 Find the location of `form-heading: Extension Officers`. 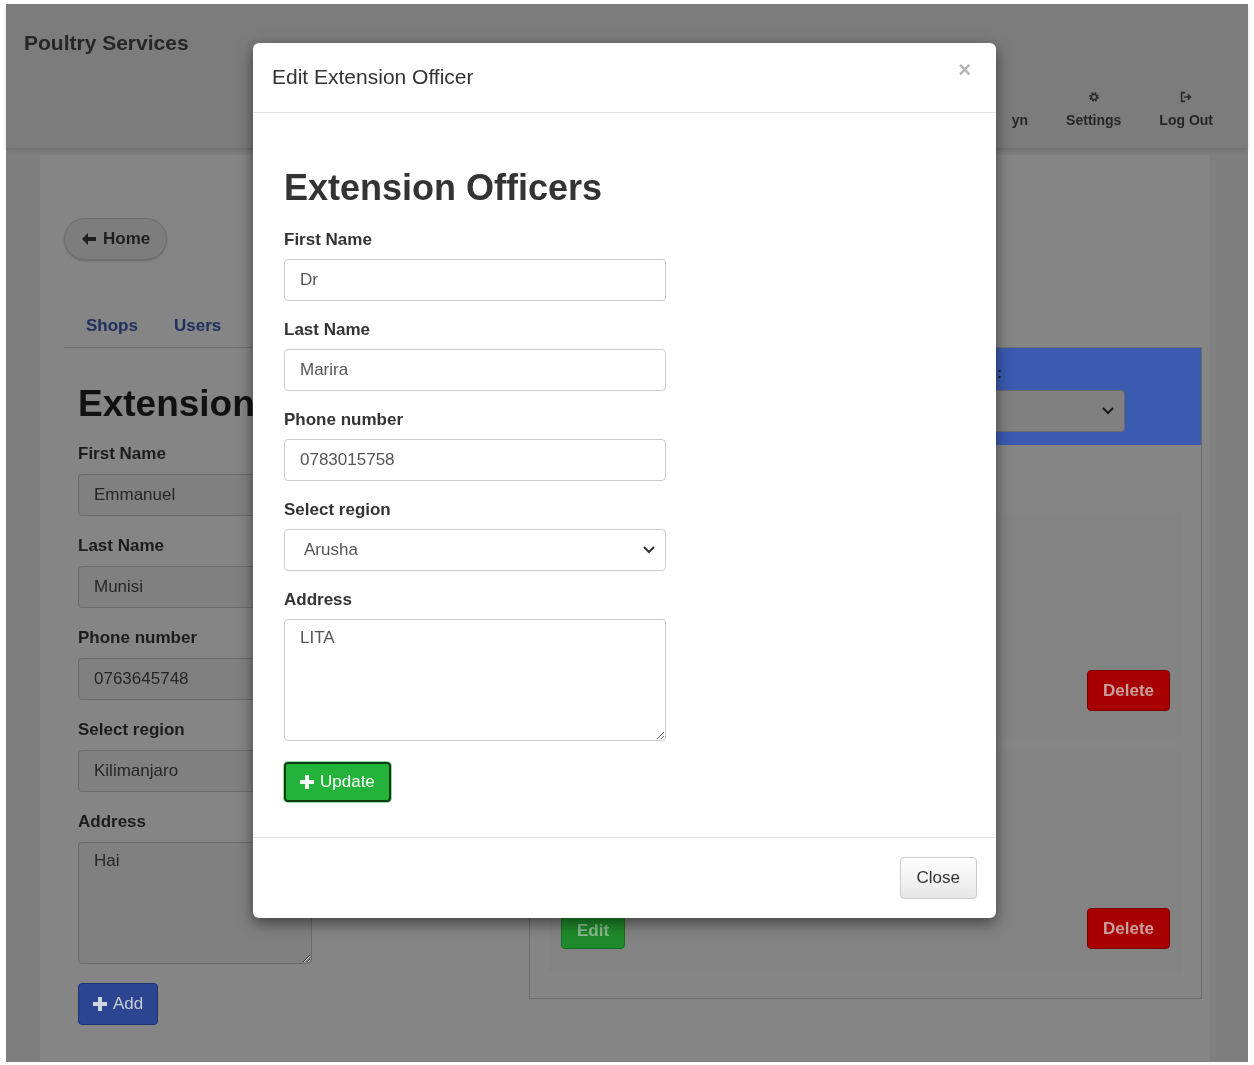

form-heading: Extension Officers is located at coordinates (443, 188).